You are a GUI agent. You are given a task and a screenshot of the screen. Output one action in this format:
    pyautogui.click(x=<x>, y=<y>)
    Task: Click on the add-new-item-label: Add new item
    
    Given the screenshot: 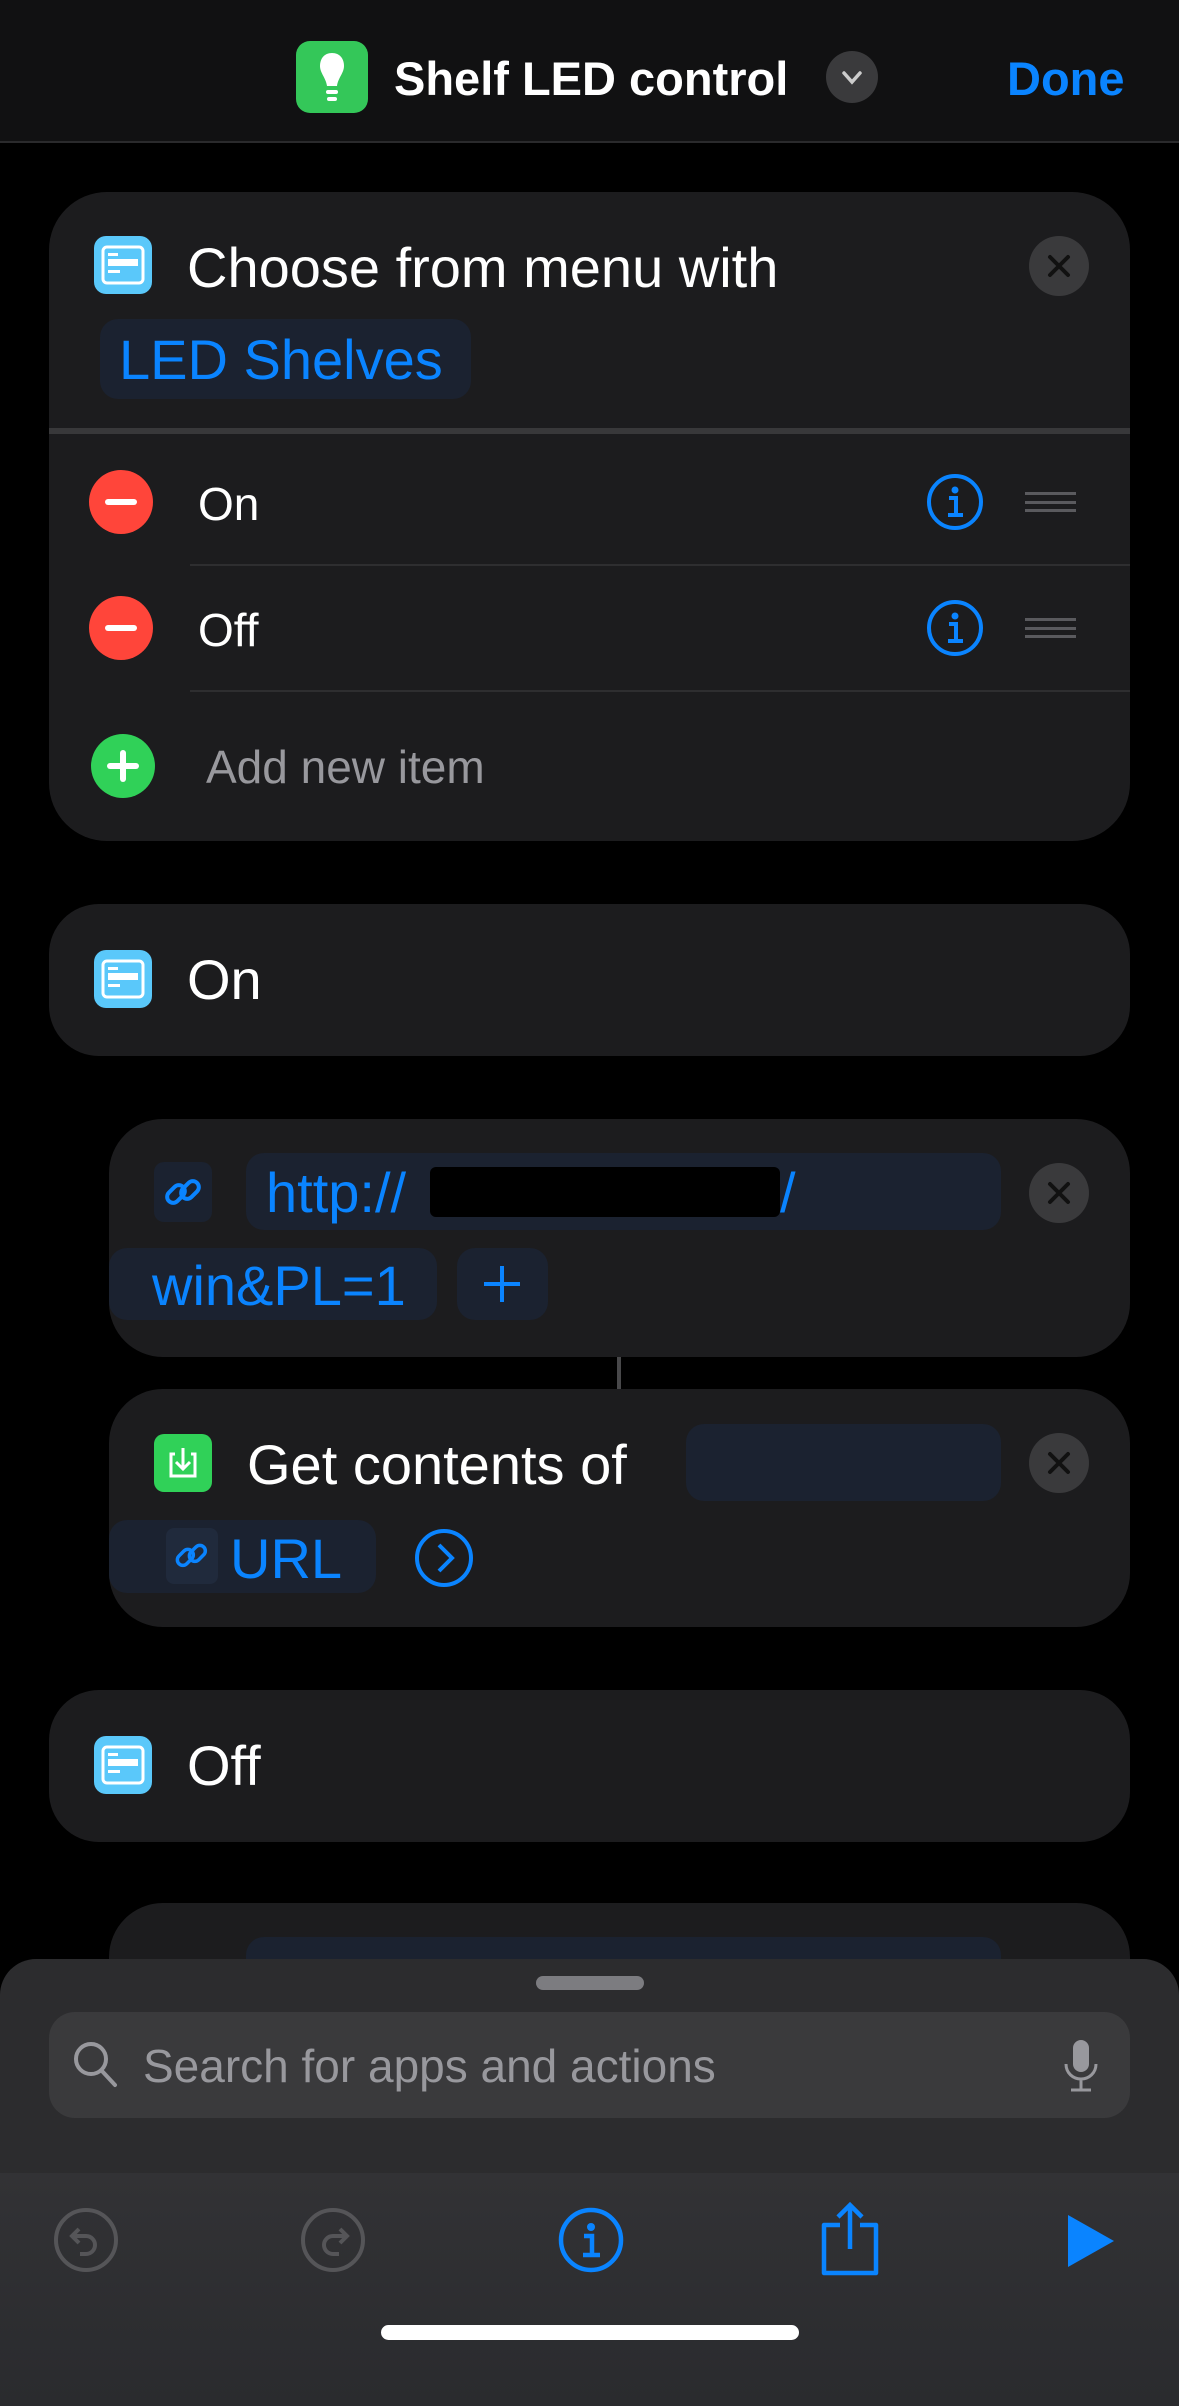 What is the action you would take?
    pyautogui.click(x=345, y=767)
    